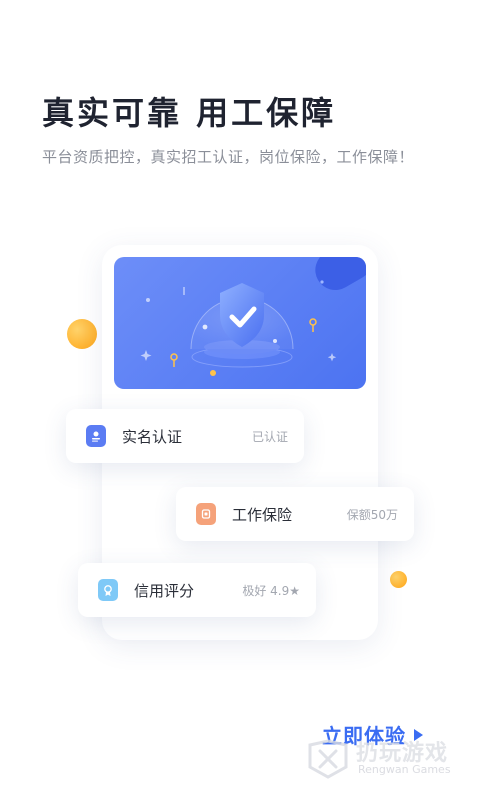 This screenshot has width=480, height=800. Describe the element at coordinates (185, 436) in the screenshot. I see `realname-card: 实名认证 已认证` at that location.